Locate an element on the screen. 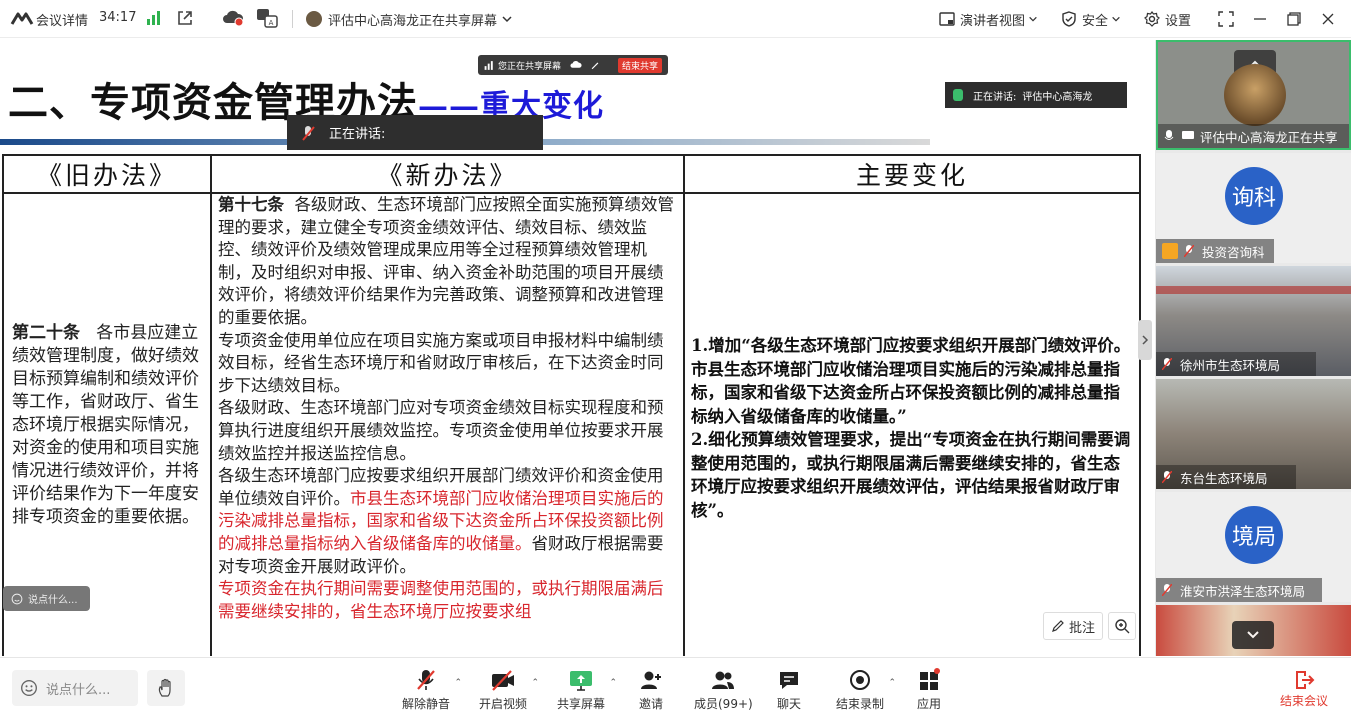 This screenshot has height=715, width=1351. new-clause: 第十七条 is located at coordinates (251, 204).